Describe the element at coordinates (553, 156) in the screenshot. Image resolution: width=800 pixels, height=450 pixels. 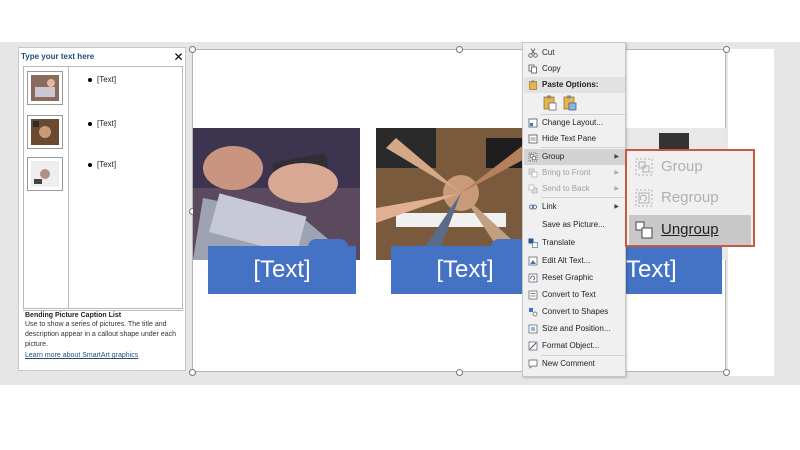
I see `menu-label: Group` at that location.